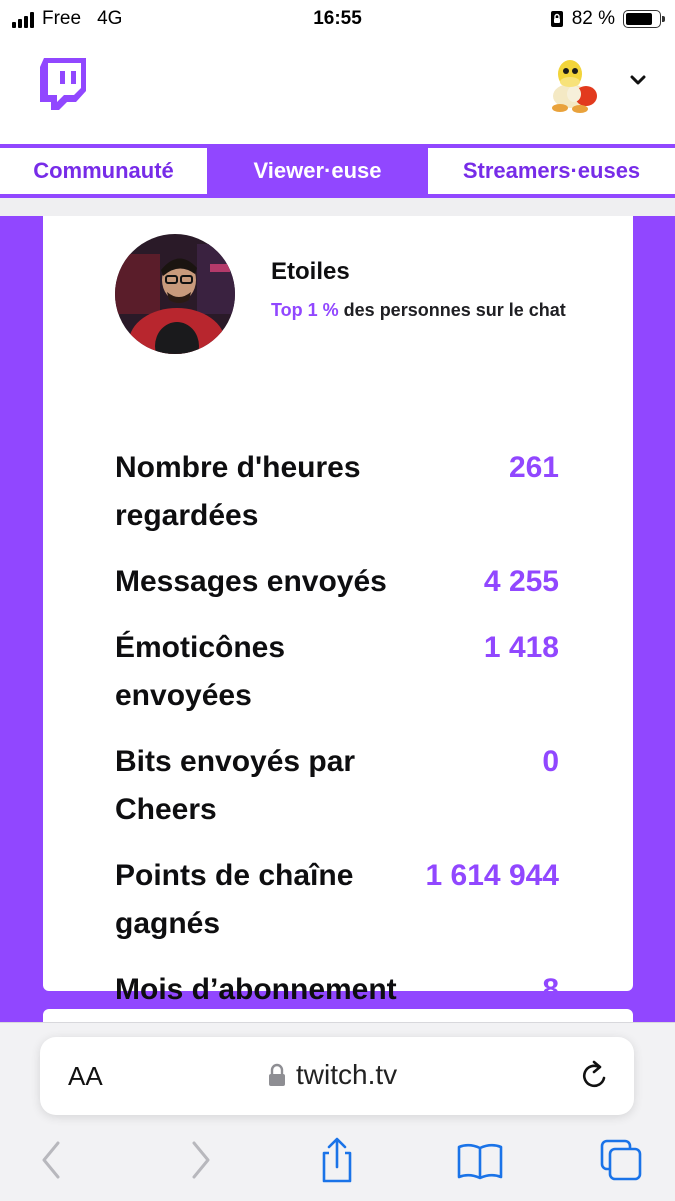  I want to click on orientation-lock-icon, so click(556, 19).